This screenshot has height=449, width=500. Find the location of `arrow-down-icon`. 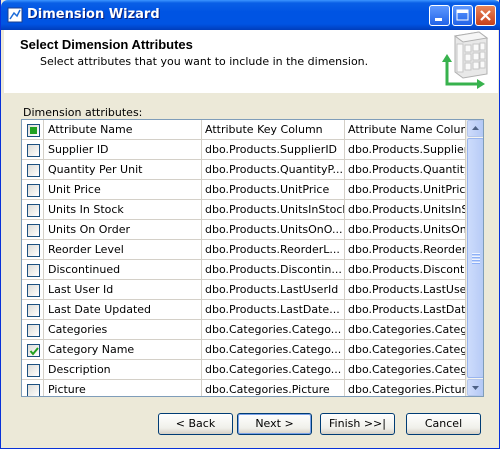

arrow-down-icon is located at coordinates (475, 388).